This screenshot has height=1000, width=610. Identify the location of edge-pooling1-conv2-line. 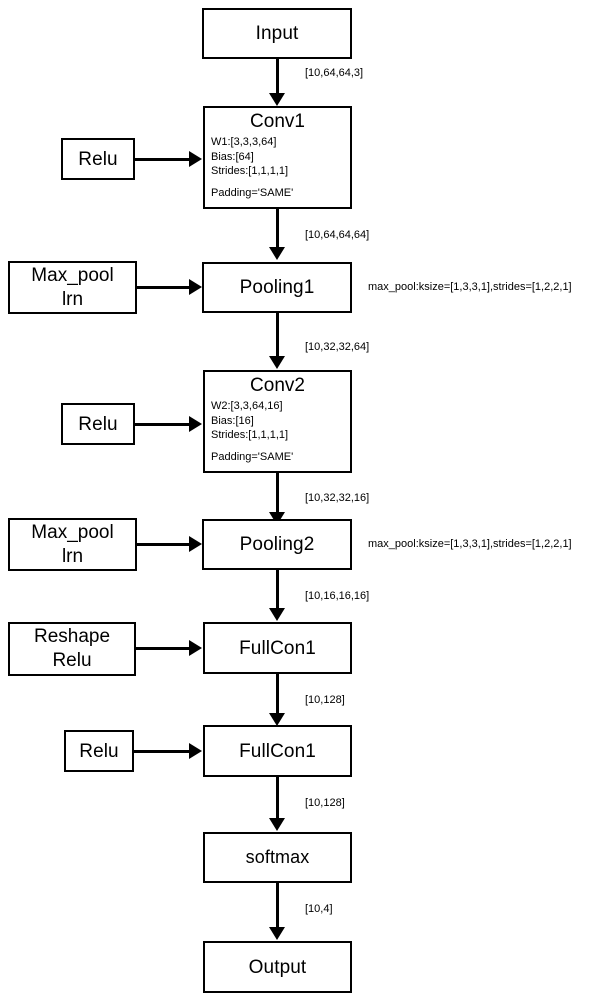
(277, 335).